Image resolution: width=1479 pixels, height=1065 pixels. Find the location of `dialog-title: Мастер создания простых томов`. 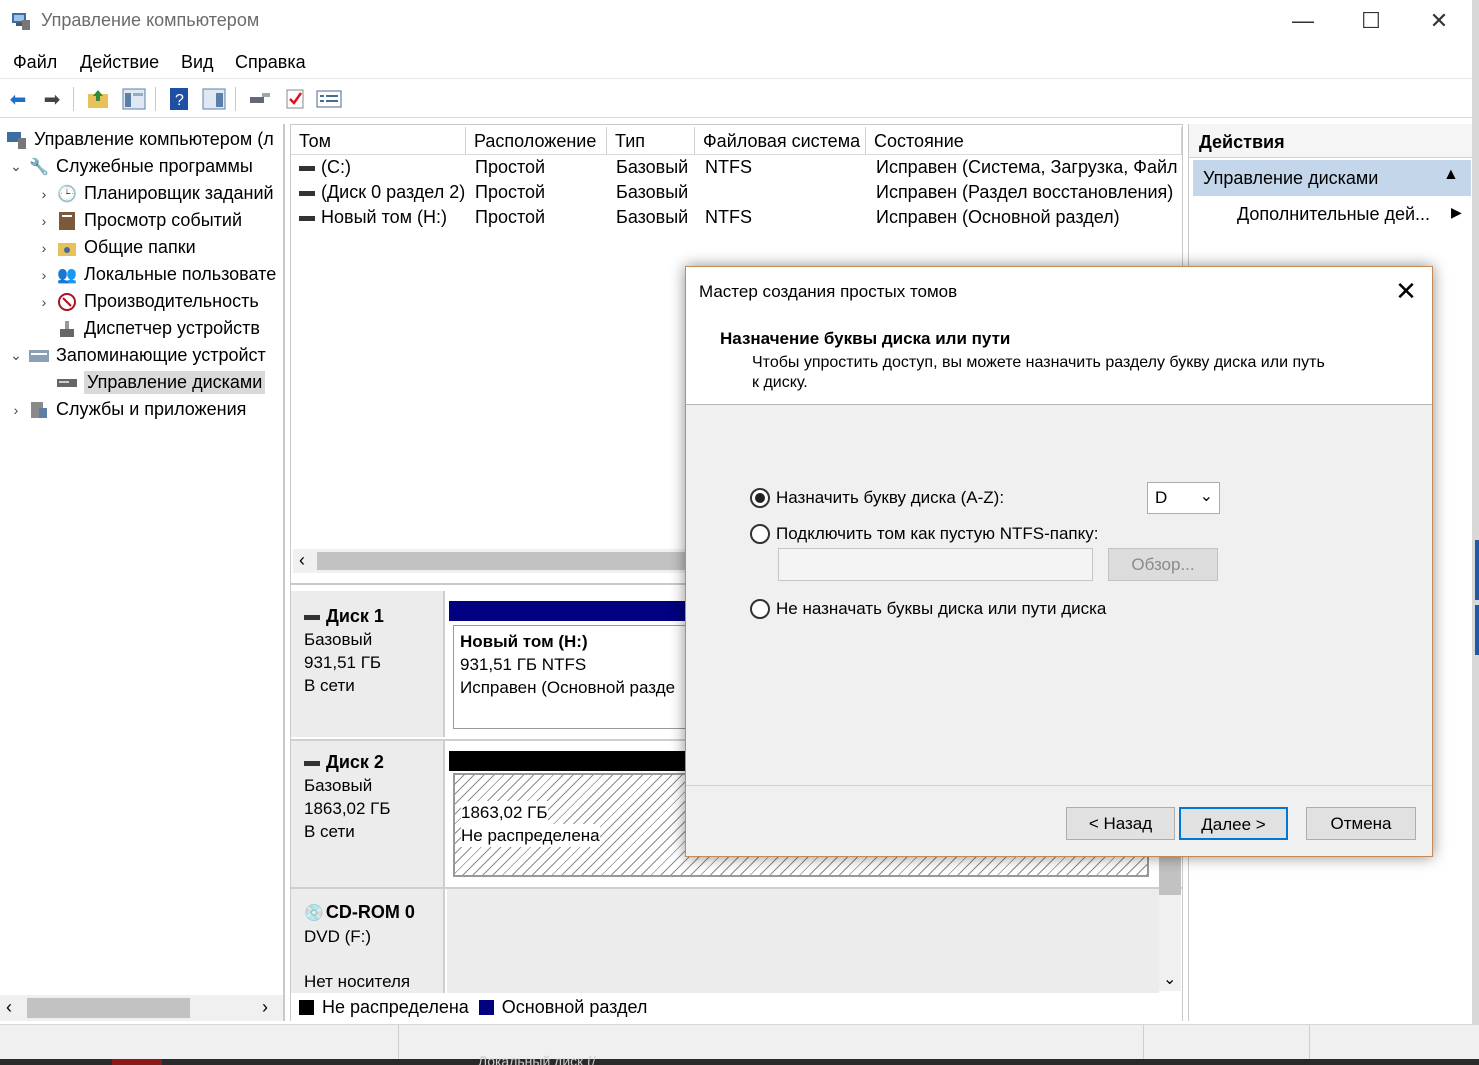

dialog-title: Мастер создания простых томов is located at coordinates (828, 291).